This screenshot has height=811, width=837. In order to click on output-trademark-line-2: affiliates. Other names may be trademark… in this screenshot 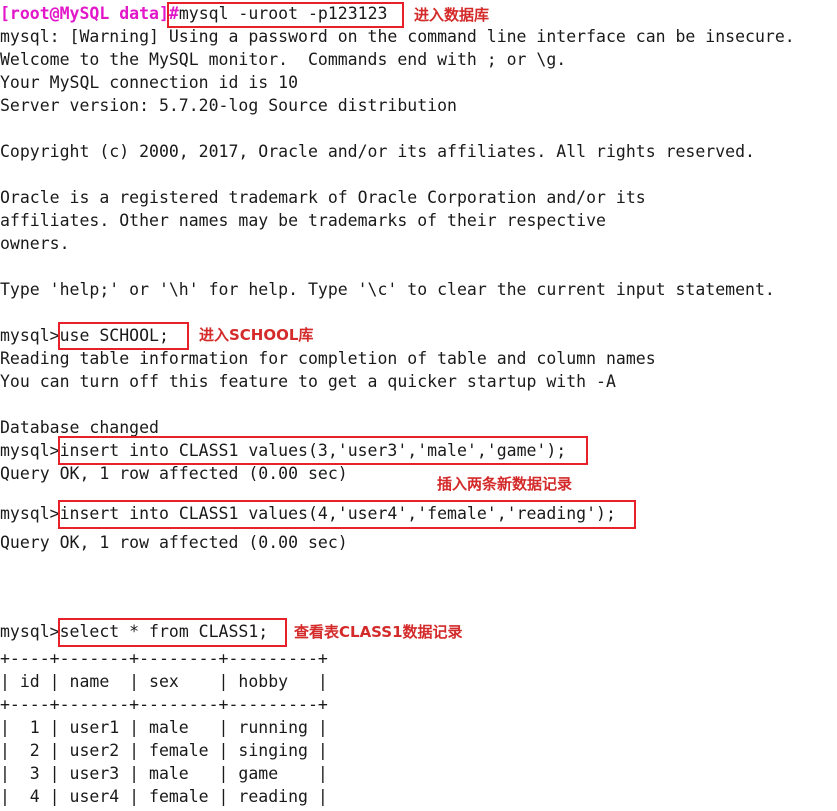, I will do `click(303, 220)`.